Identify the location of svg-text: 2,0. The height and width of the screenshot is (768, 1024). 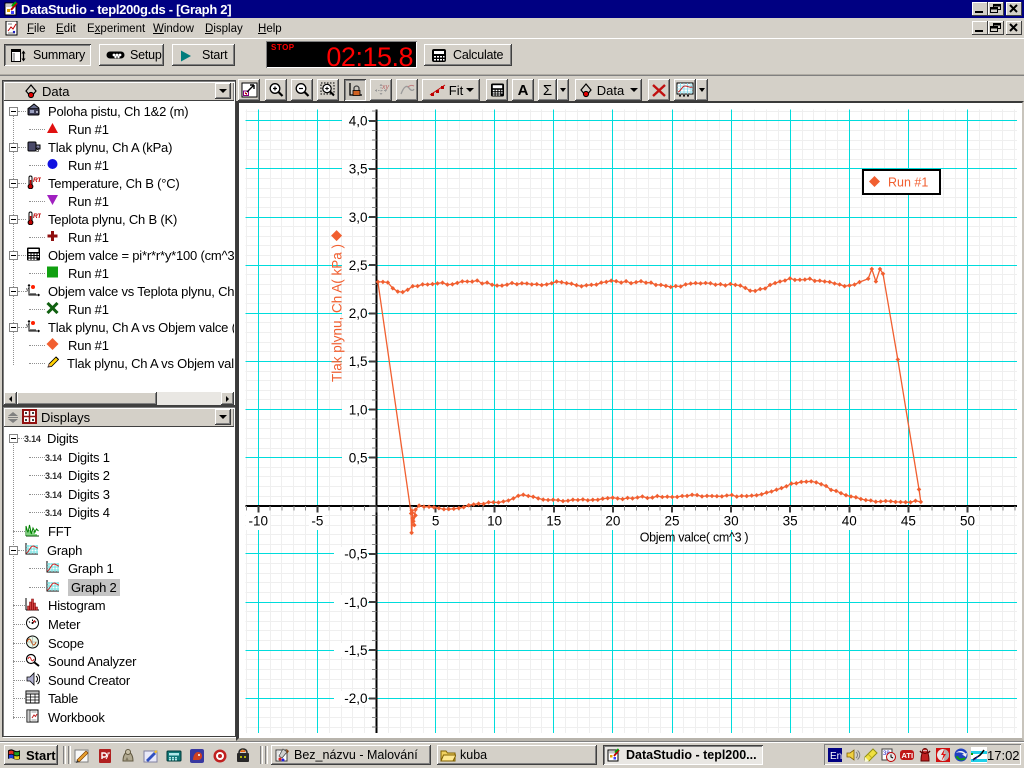
(358, 313).